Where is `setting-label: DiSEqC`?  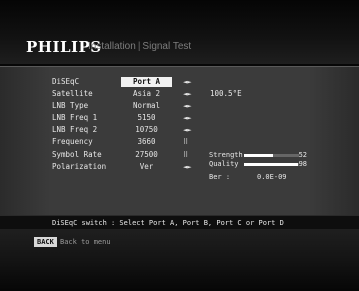
setting-label: DiSEqC is located at coordinates (66, 81).